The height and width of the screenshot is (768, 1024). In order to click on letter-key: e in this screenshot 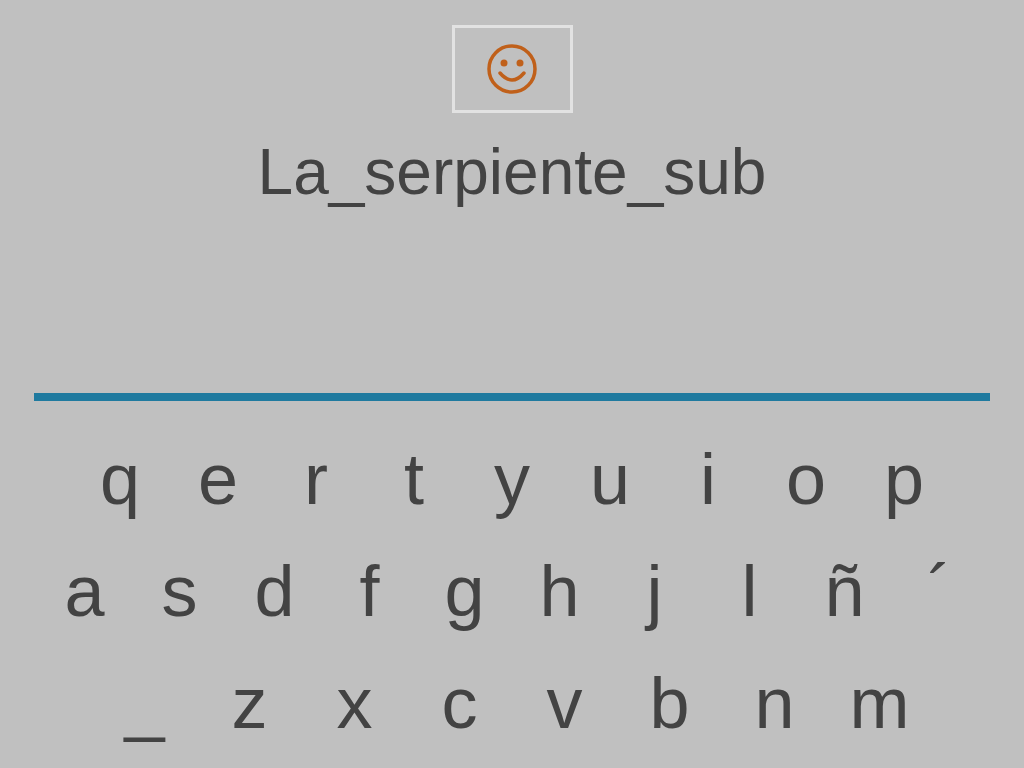, I will do `click(218, 479)`.